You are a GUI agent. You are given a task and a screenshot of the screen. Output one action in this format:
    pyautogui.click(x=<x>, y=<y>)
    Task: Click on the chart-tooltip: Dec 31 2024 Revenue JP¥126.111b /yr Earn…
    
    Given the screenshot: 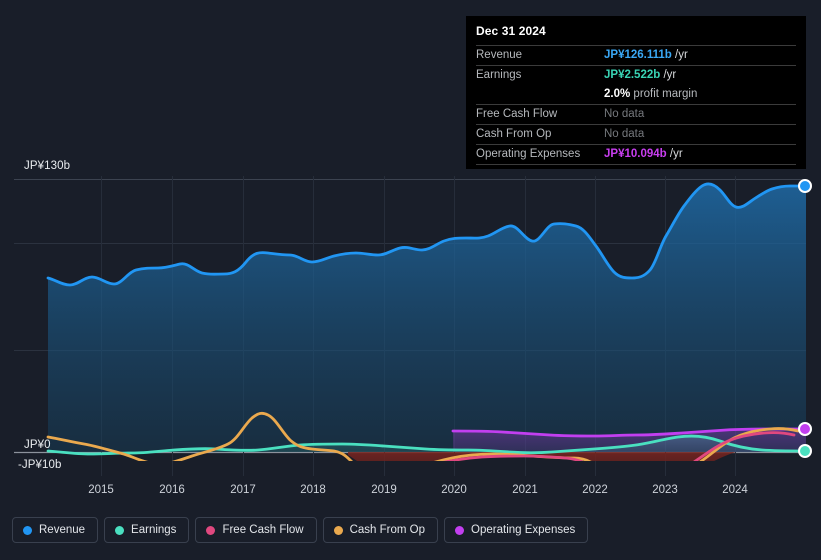 What is the action you would take?
    pyautogui.click(x=636, y=92)
    